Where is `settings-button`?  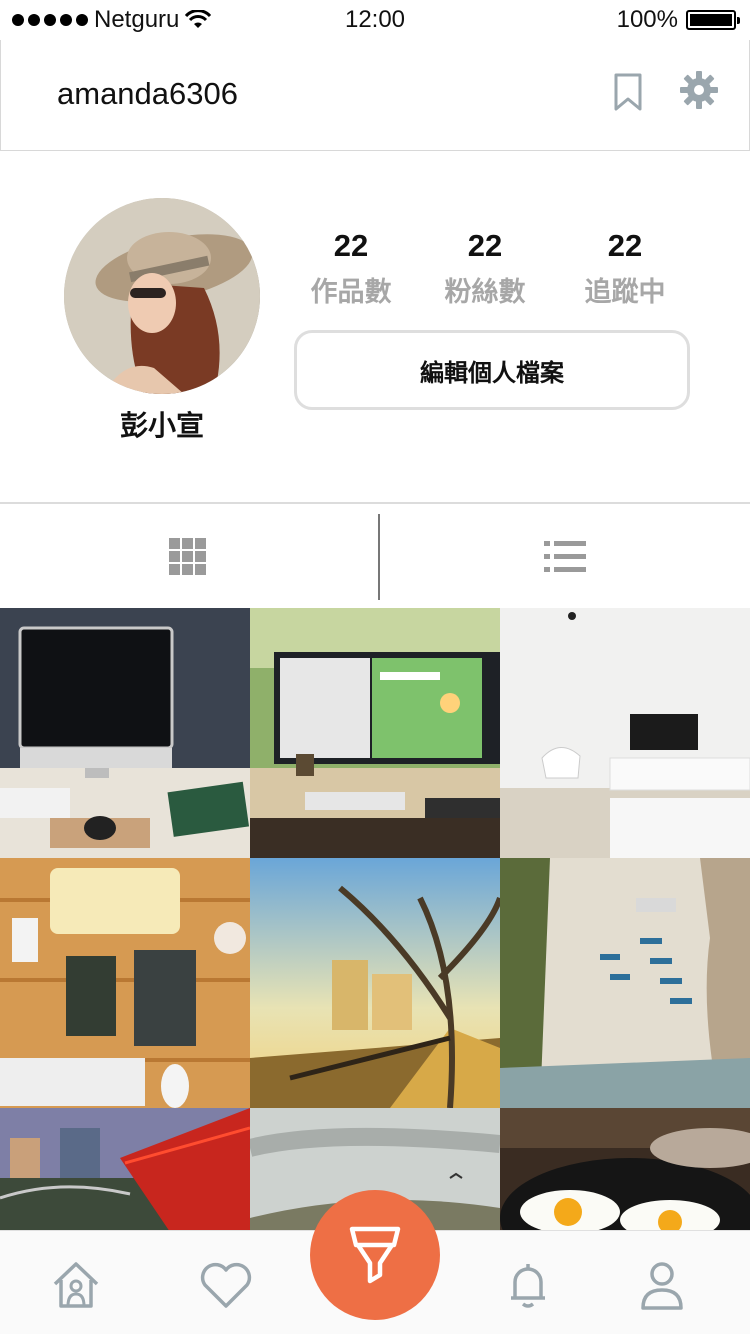 settings-button is located at coordinates (699, 90).